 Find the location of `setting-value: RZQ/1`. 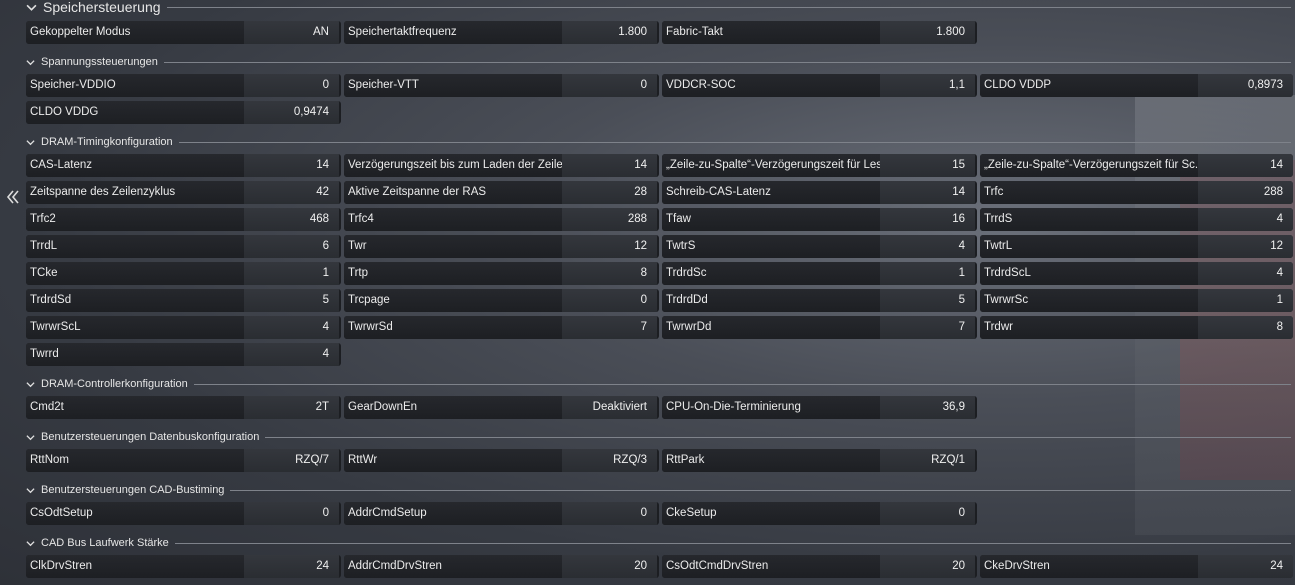

setting-value: RZQ/1 is located at coordinates (927, 460).